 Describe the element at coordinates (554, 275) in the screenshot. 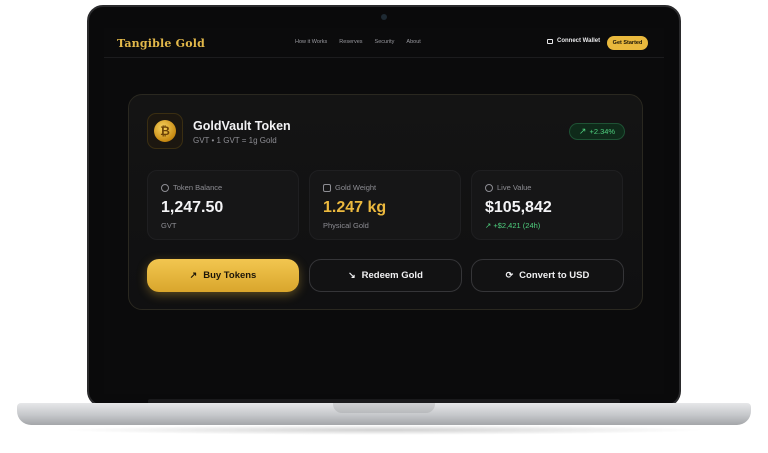

I see `convert-to-usd-label: Convert to USD` at that location.